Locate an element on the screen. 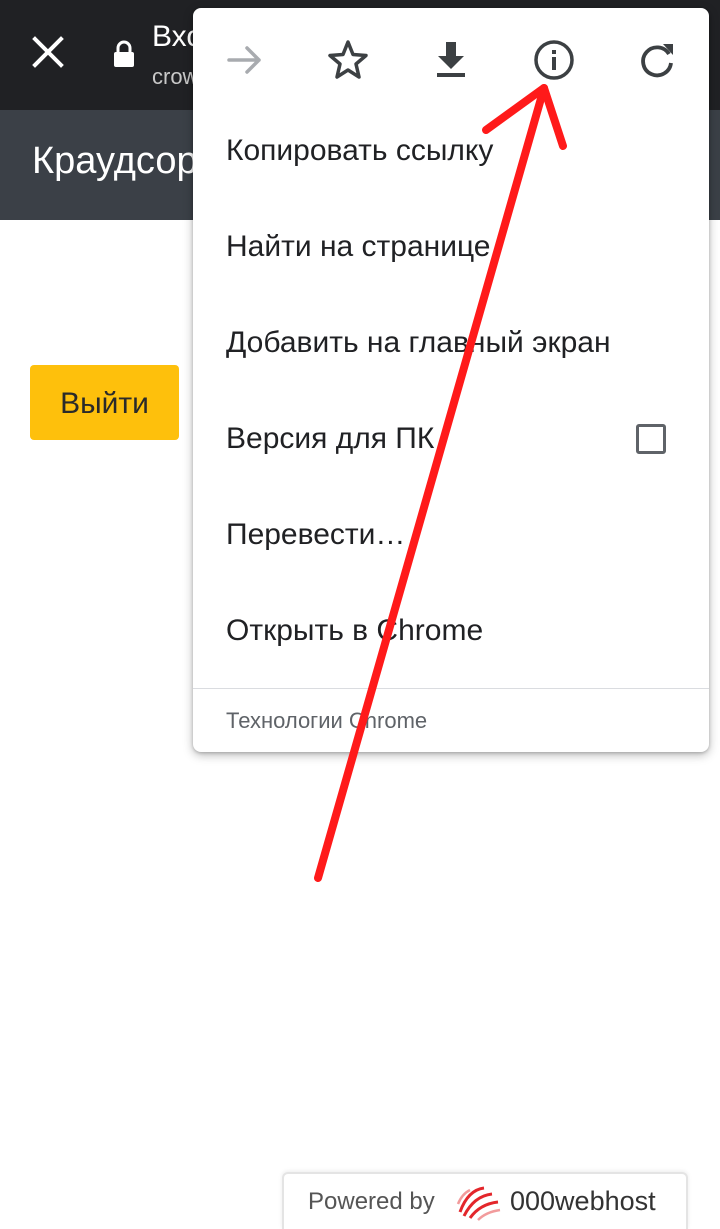  menu-item-label: Версия для ПК is located at coordinates (330, 438).